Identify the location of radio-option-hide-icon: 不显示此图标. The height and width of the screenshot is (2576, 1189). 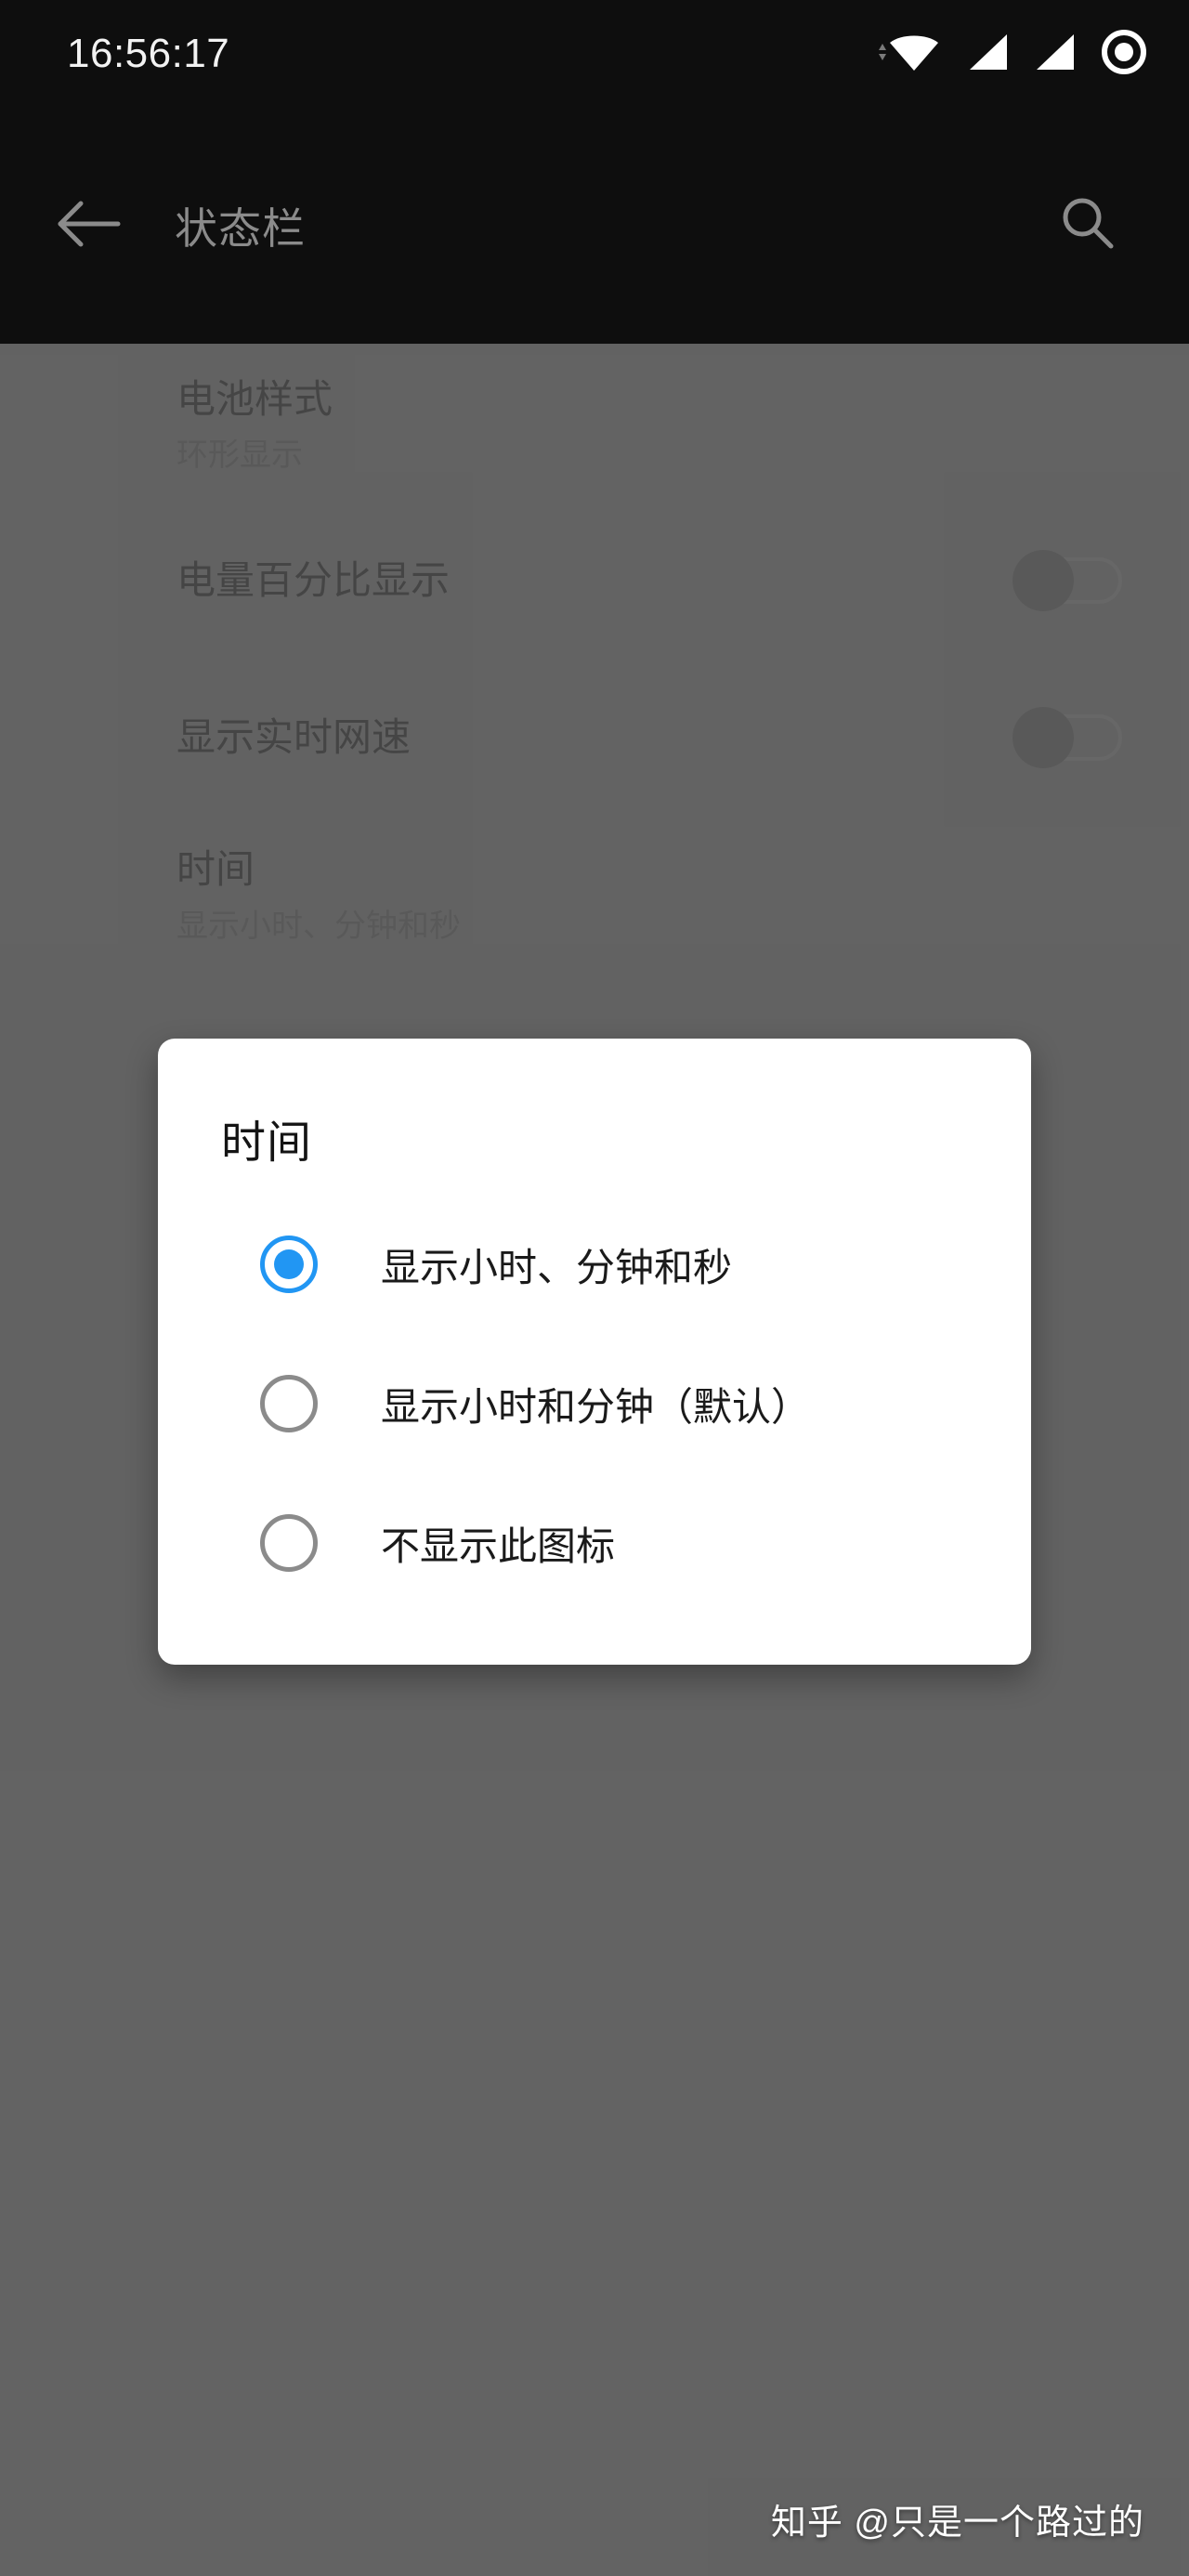
(594, 1543).